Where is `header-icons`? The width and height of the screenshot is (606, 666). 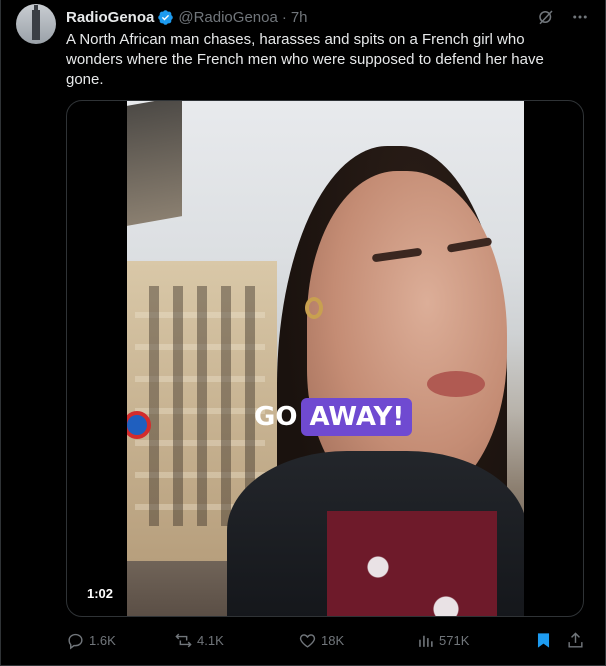 header-icons is located at coordinates (563, 17).